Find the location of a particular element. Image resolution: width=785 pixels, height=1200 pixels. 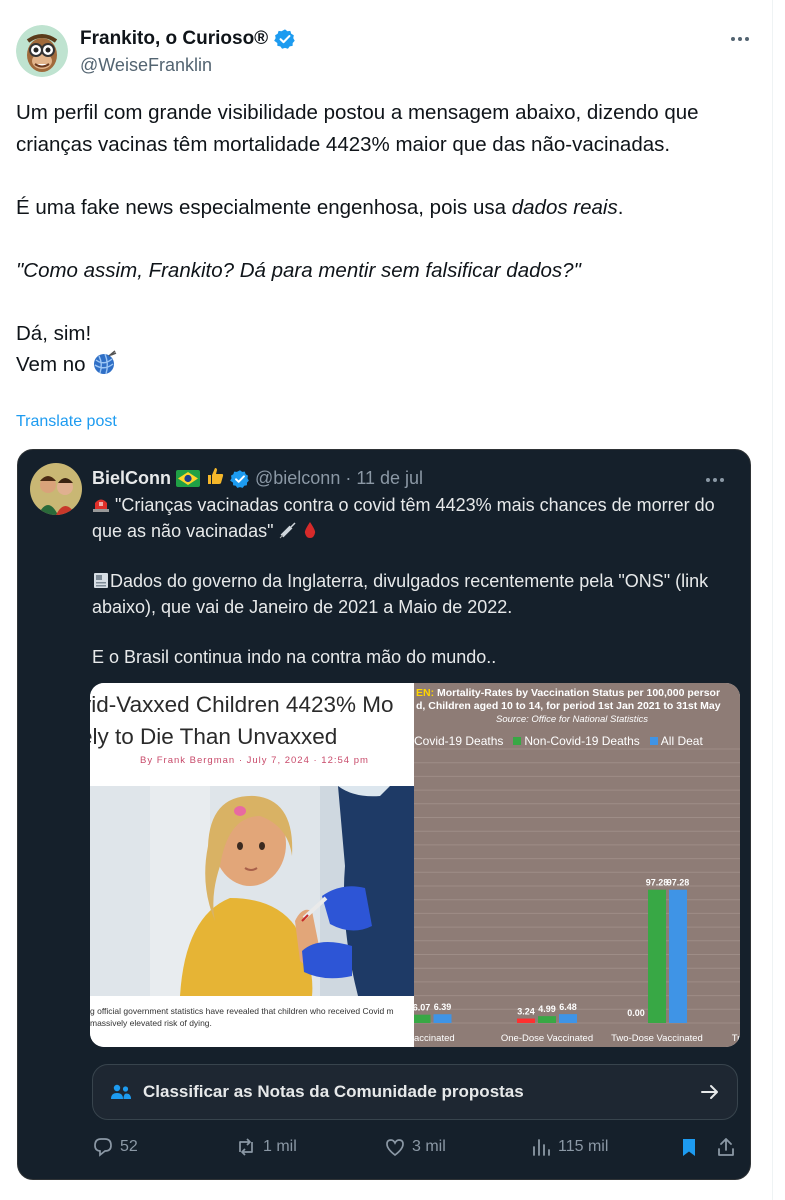

chart-source: Source: Office for National Statistics is located at coordinates (572, 719).